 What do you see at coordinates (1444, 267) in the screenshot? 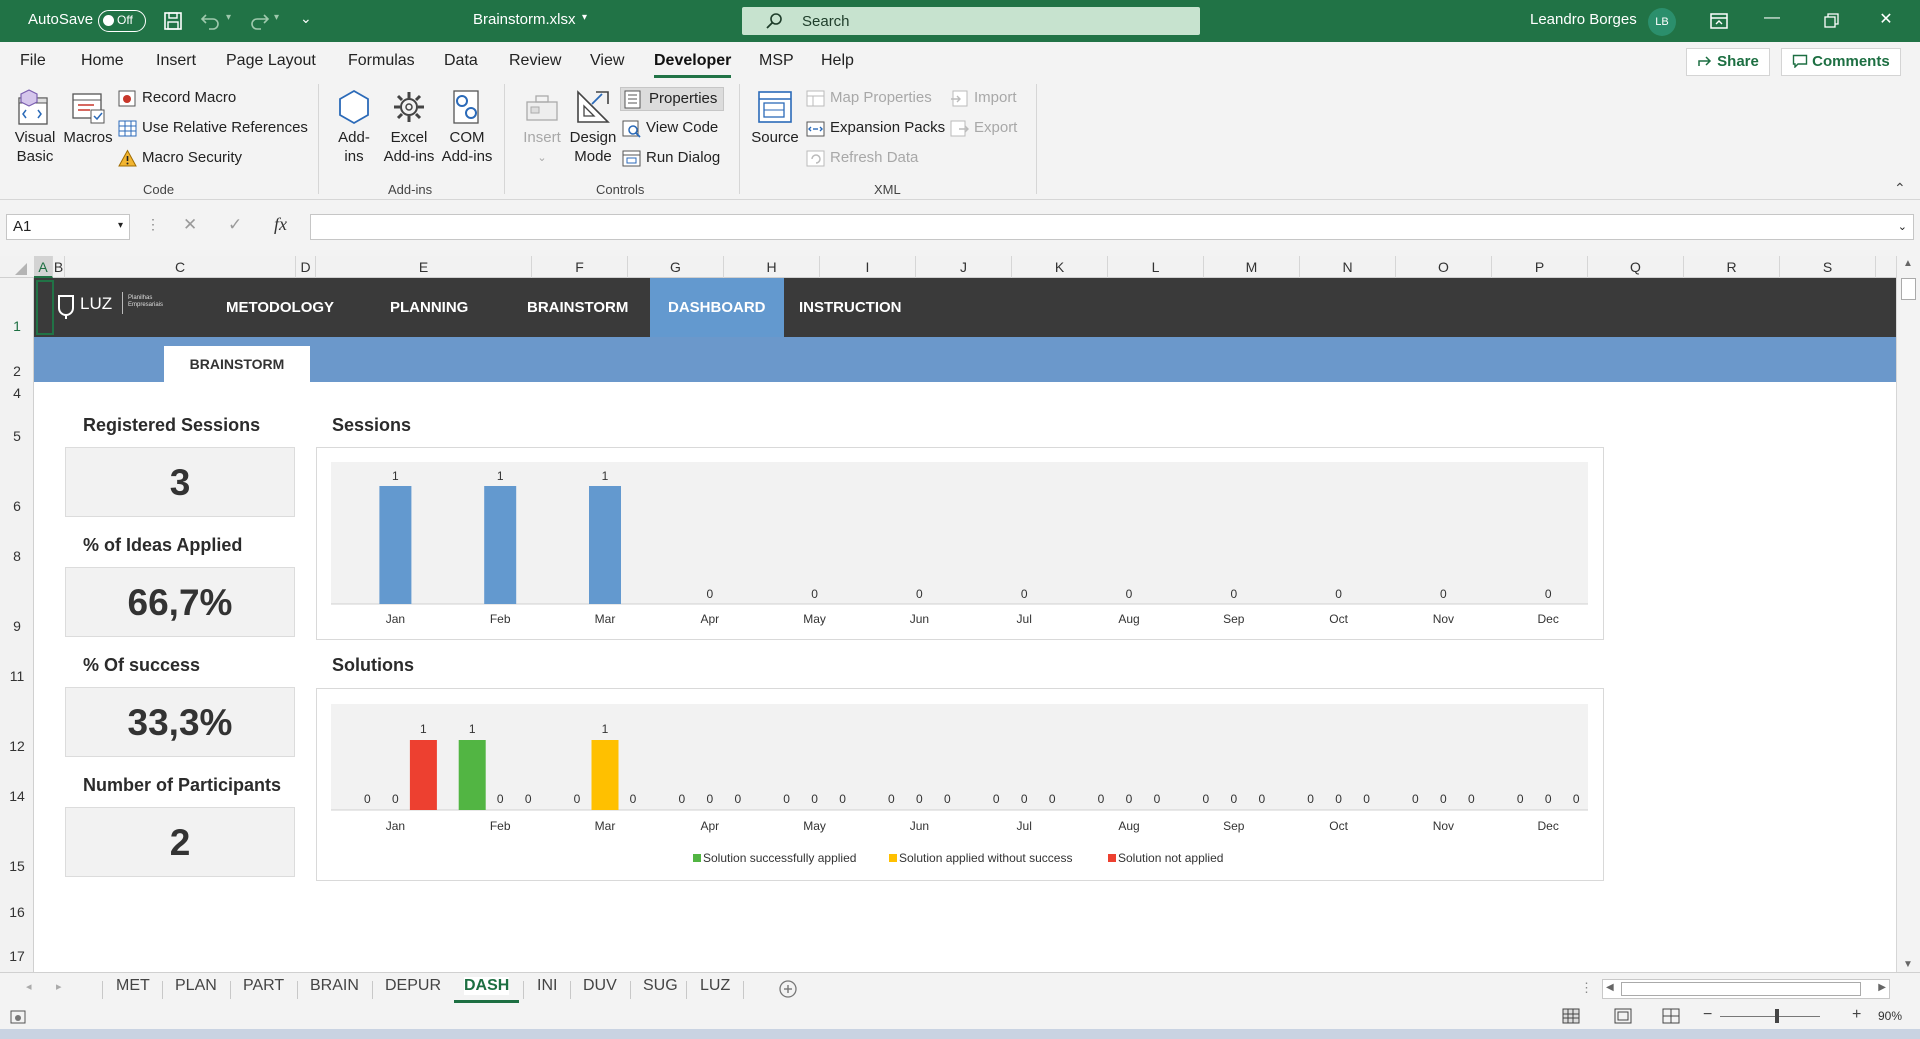
I see `column-header: O` at bounding box center [1444, 267].